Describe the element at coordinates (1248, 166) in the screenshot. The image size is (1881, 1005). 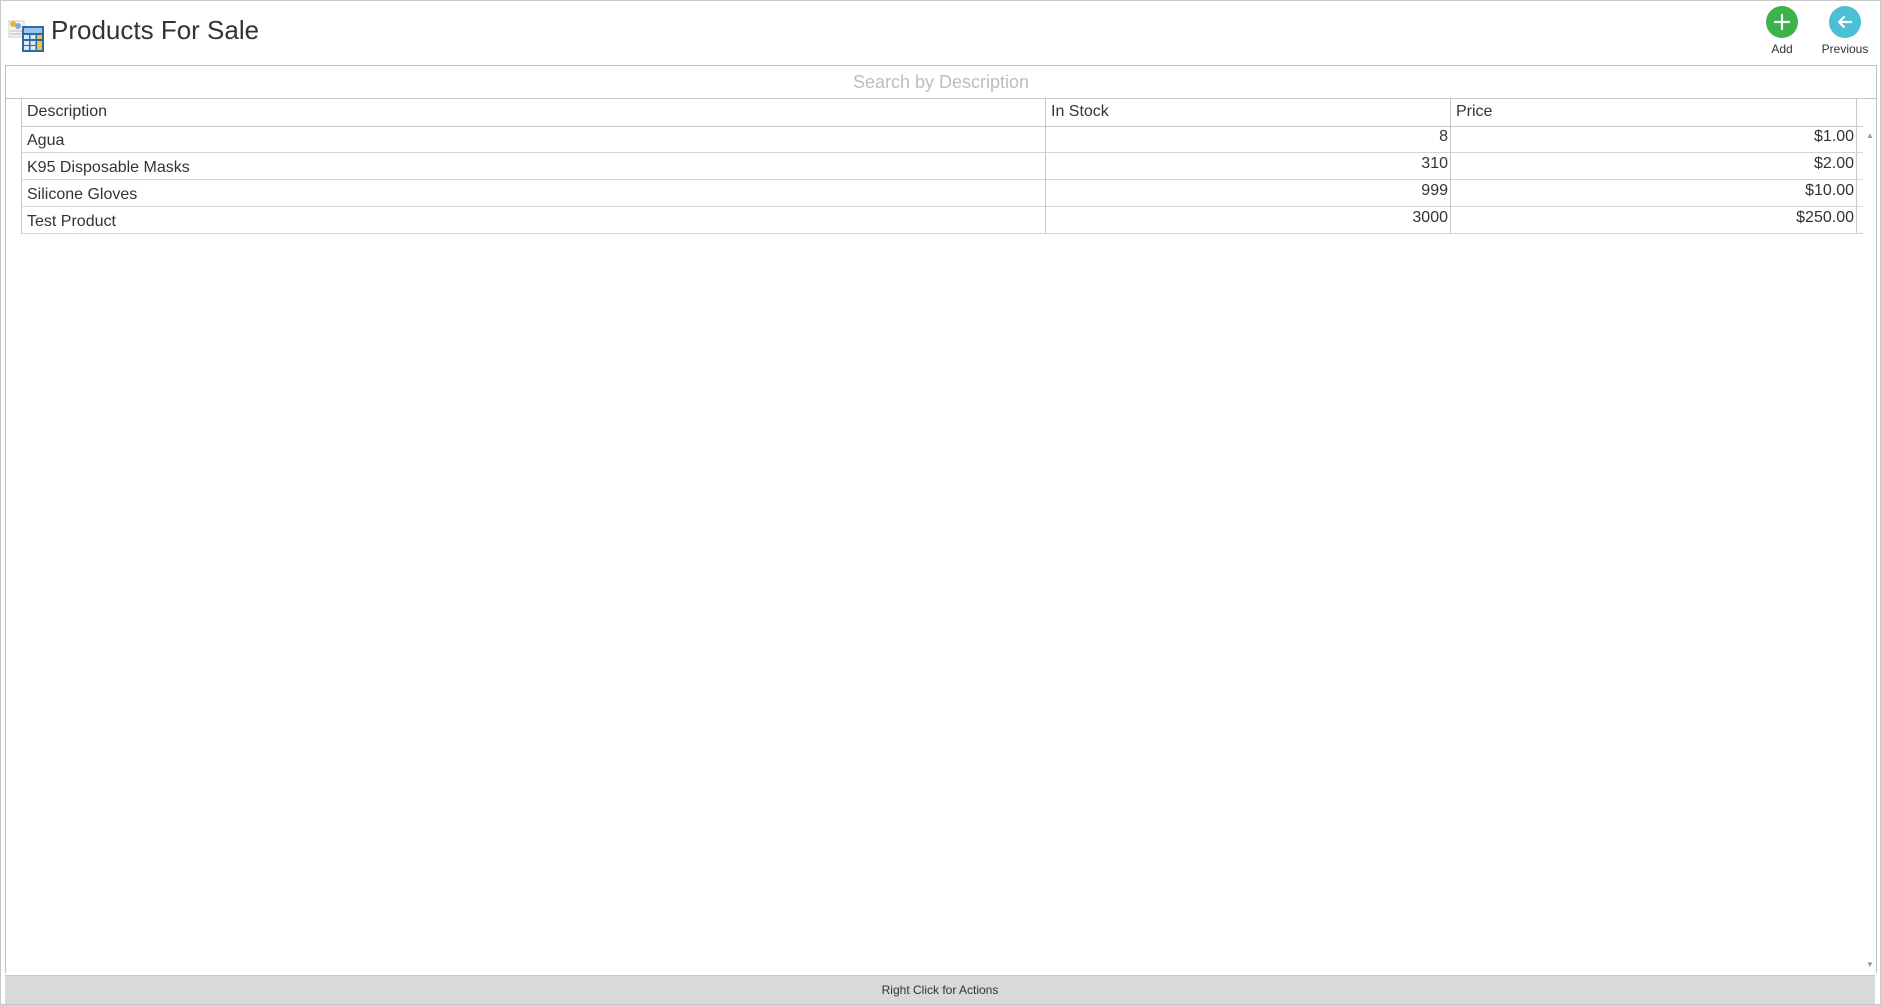
I see `cell-in-stock: 310` at that location.